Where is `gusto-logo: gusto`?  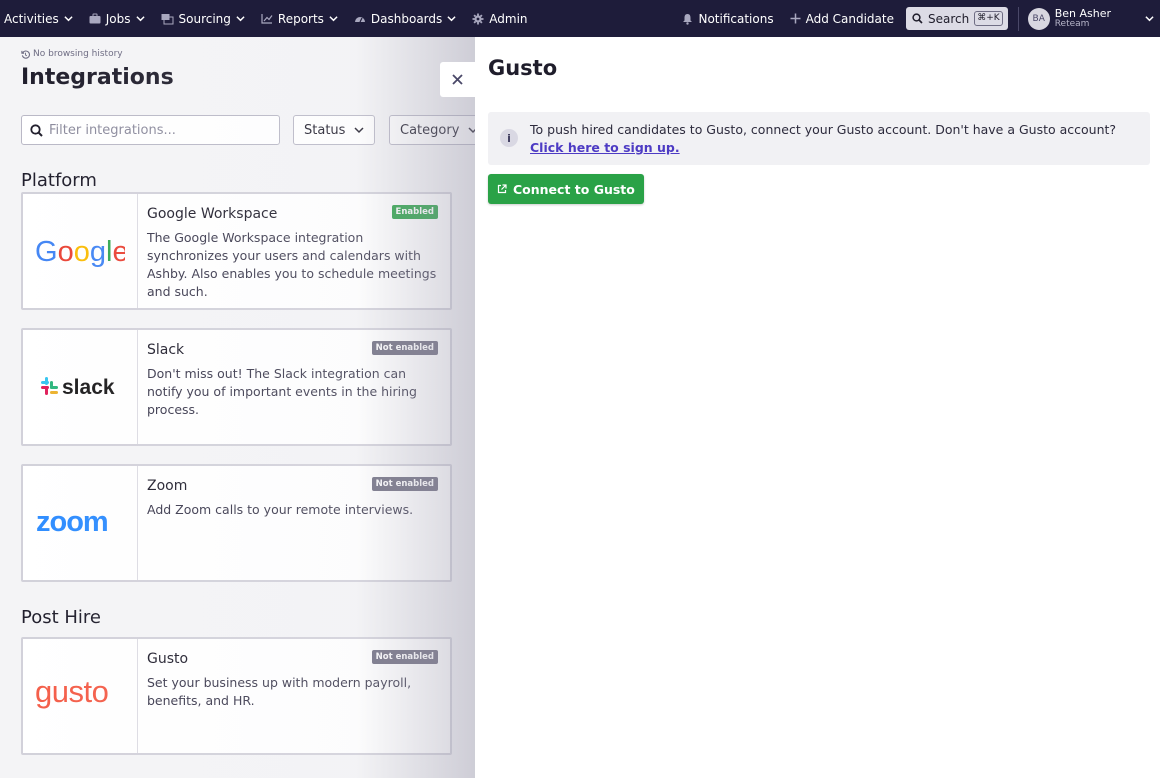 gusto-logo: gusto is located at coordinates (80, 696).